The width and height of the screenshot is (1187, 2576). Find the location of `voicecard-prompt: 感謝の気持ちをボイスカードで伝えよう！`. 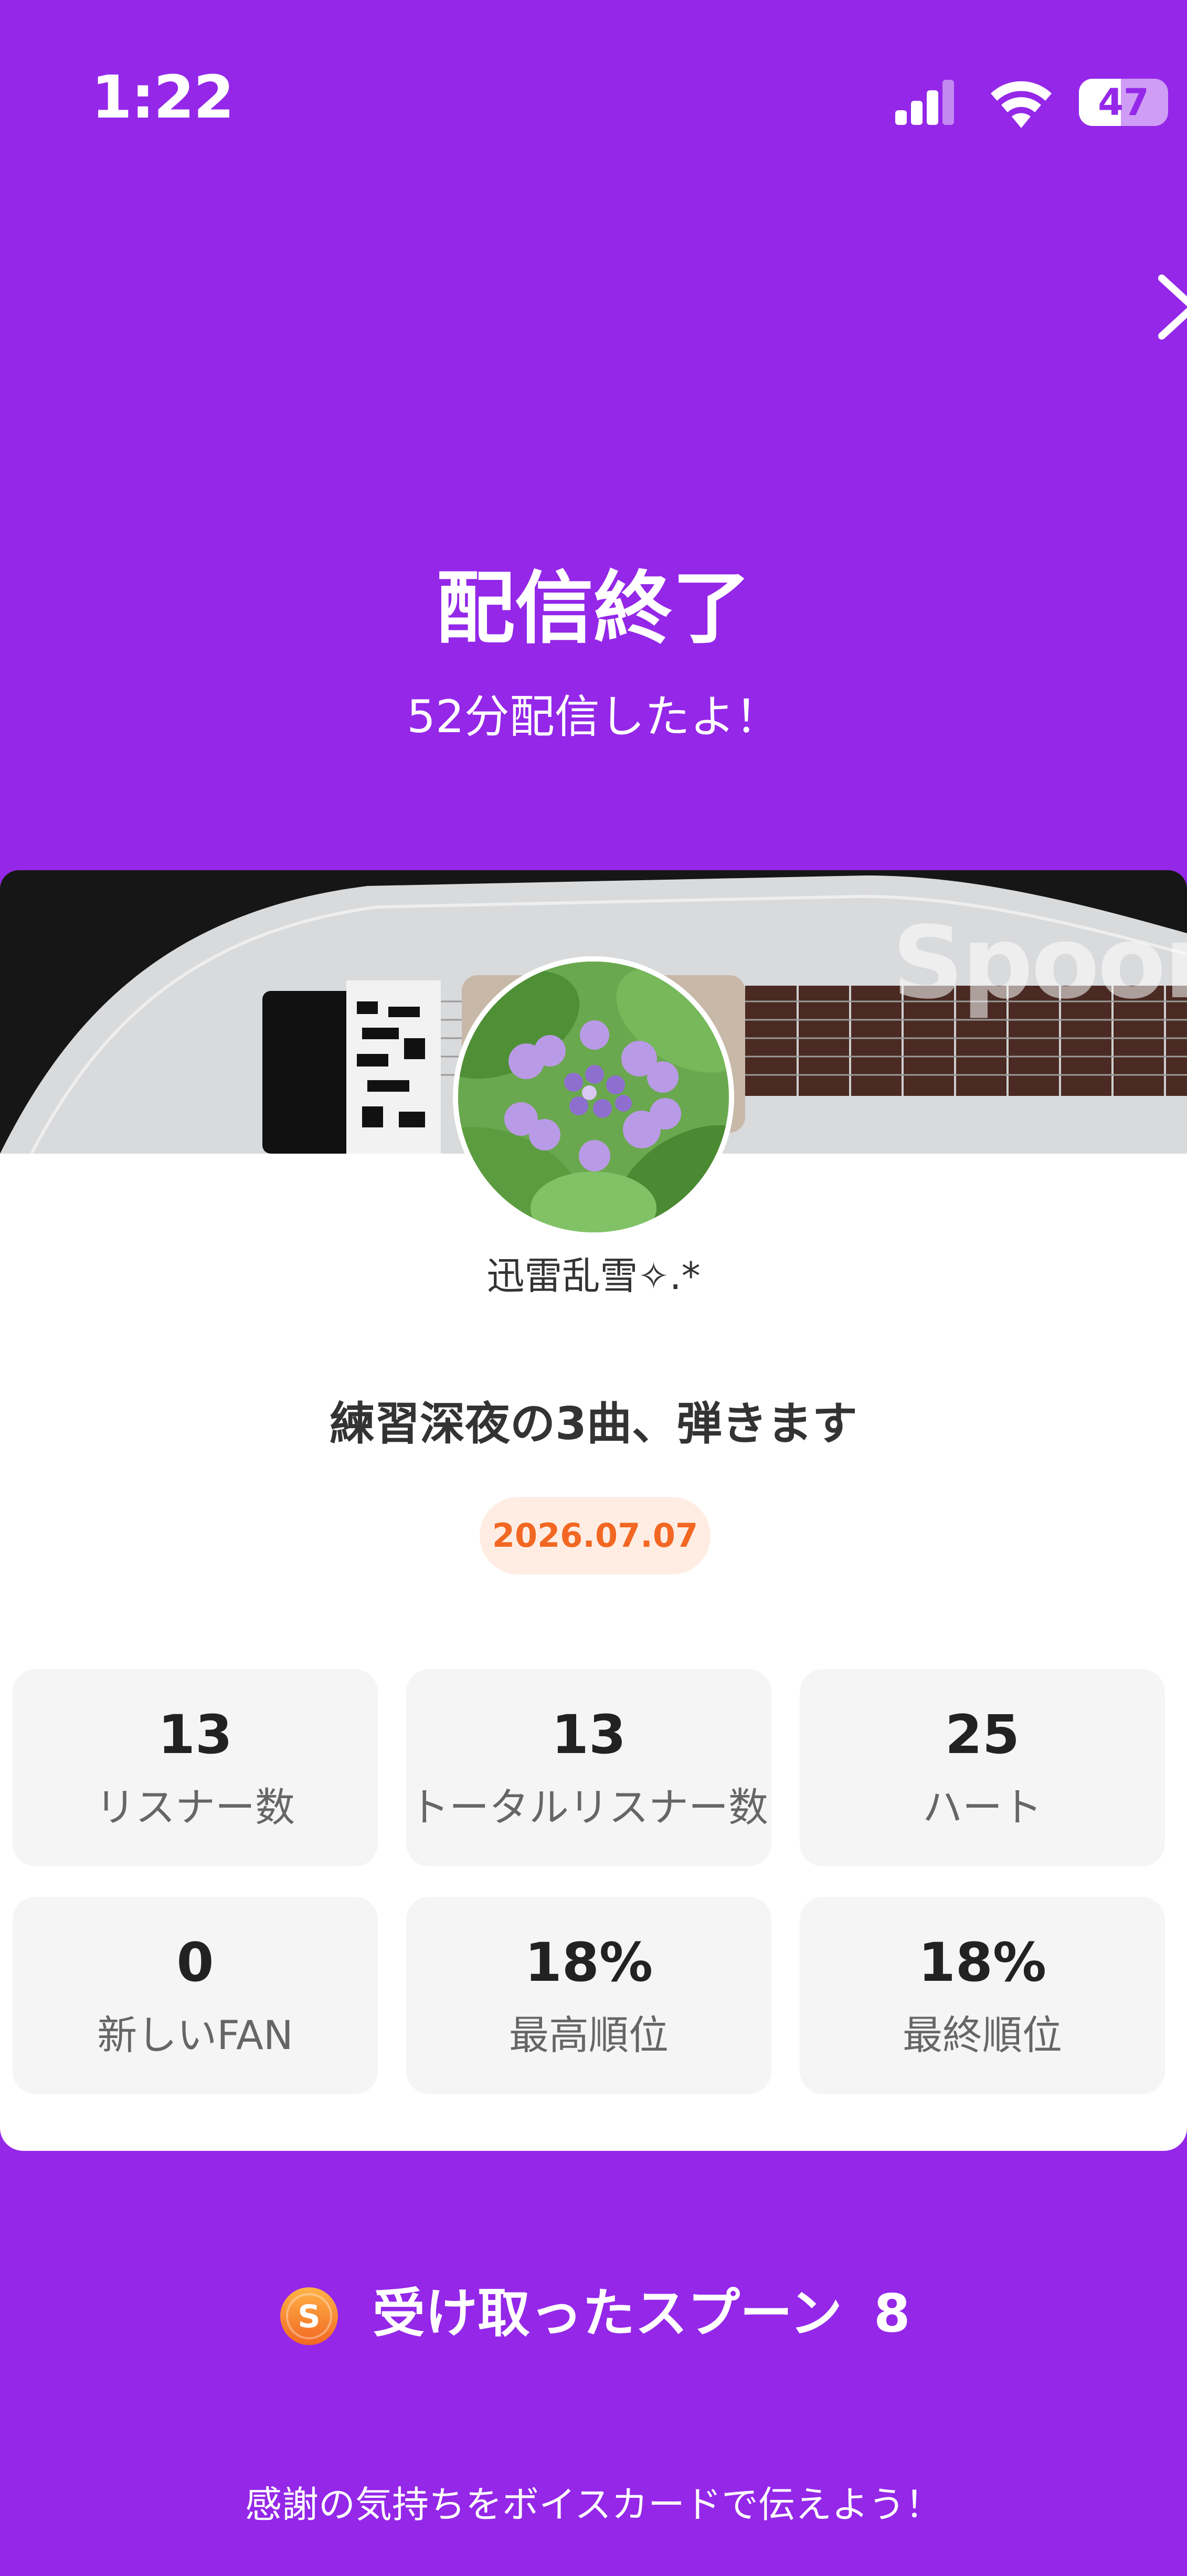

voicecard-prompt: 感謝の気持ちをボイスカードで伝えよう！ is located at coordinates (593, 2505).